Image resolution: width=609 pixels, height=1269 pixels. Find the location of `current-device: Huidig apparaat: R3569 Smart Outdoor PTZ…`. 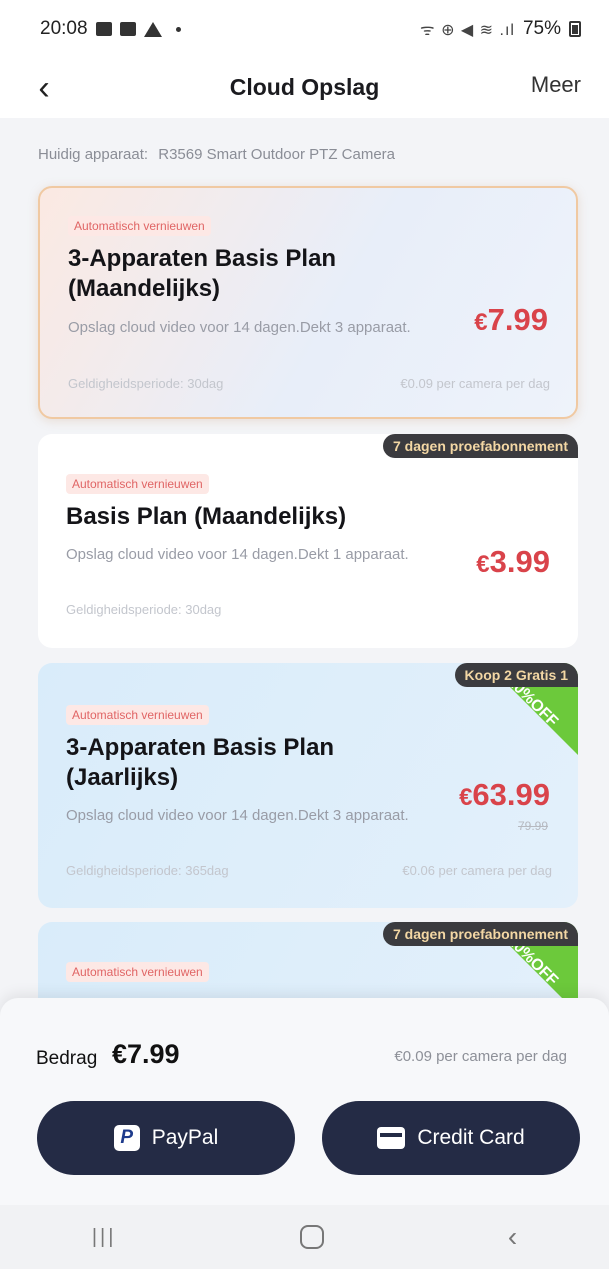

current-device: Huidig apparaat: R3569 Smart Outdoor PTZ… is located at coordinates (216, 154).